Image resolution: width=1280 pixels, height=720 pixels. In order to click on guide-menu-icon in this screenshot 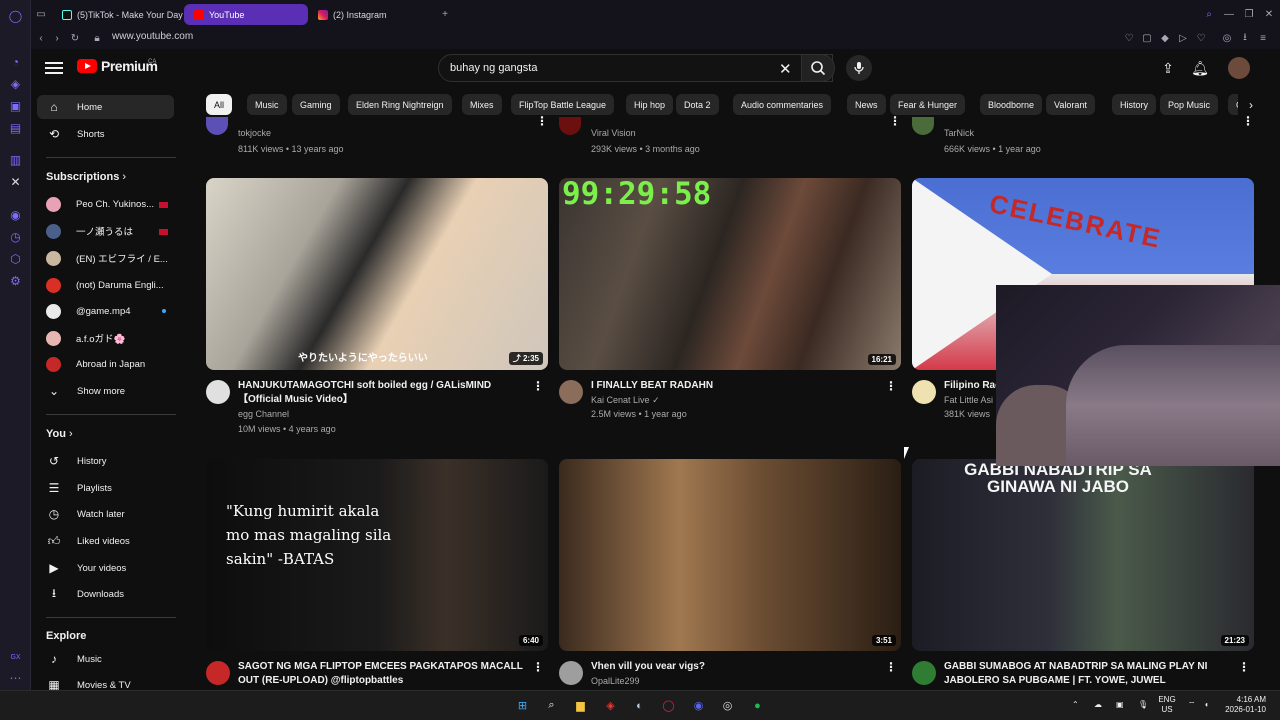, I will do `click(54, 68)`.